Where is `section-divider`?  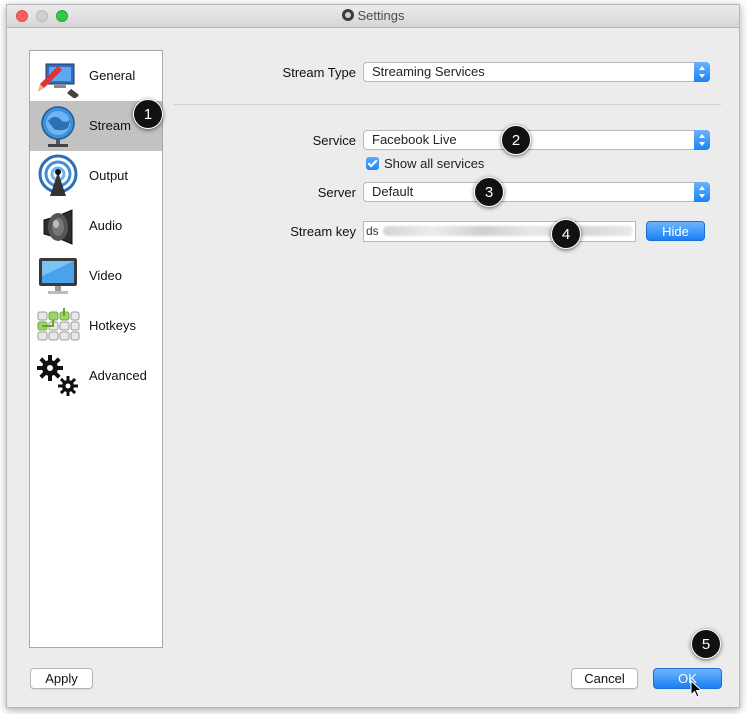 section-divider is located at coordinates (447, 104).